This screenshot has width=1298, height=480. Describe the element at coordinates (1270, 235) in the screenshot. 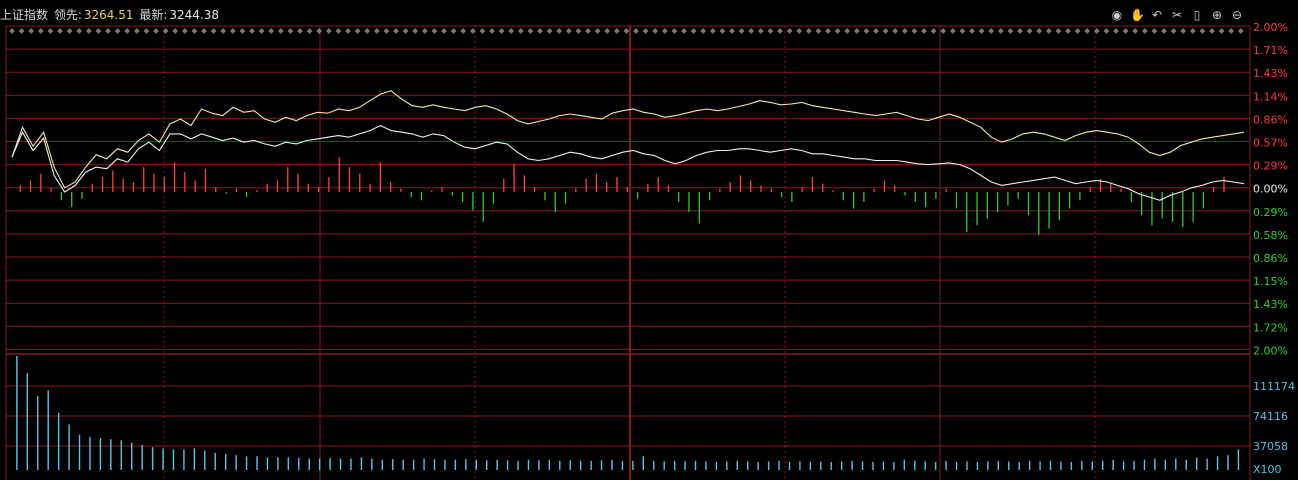

I see `pct-tick-label: 0.58%` at that location.